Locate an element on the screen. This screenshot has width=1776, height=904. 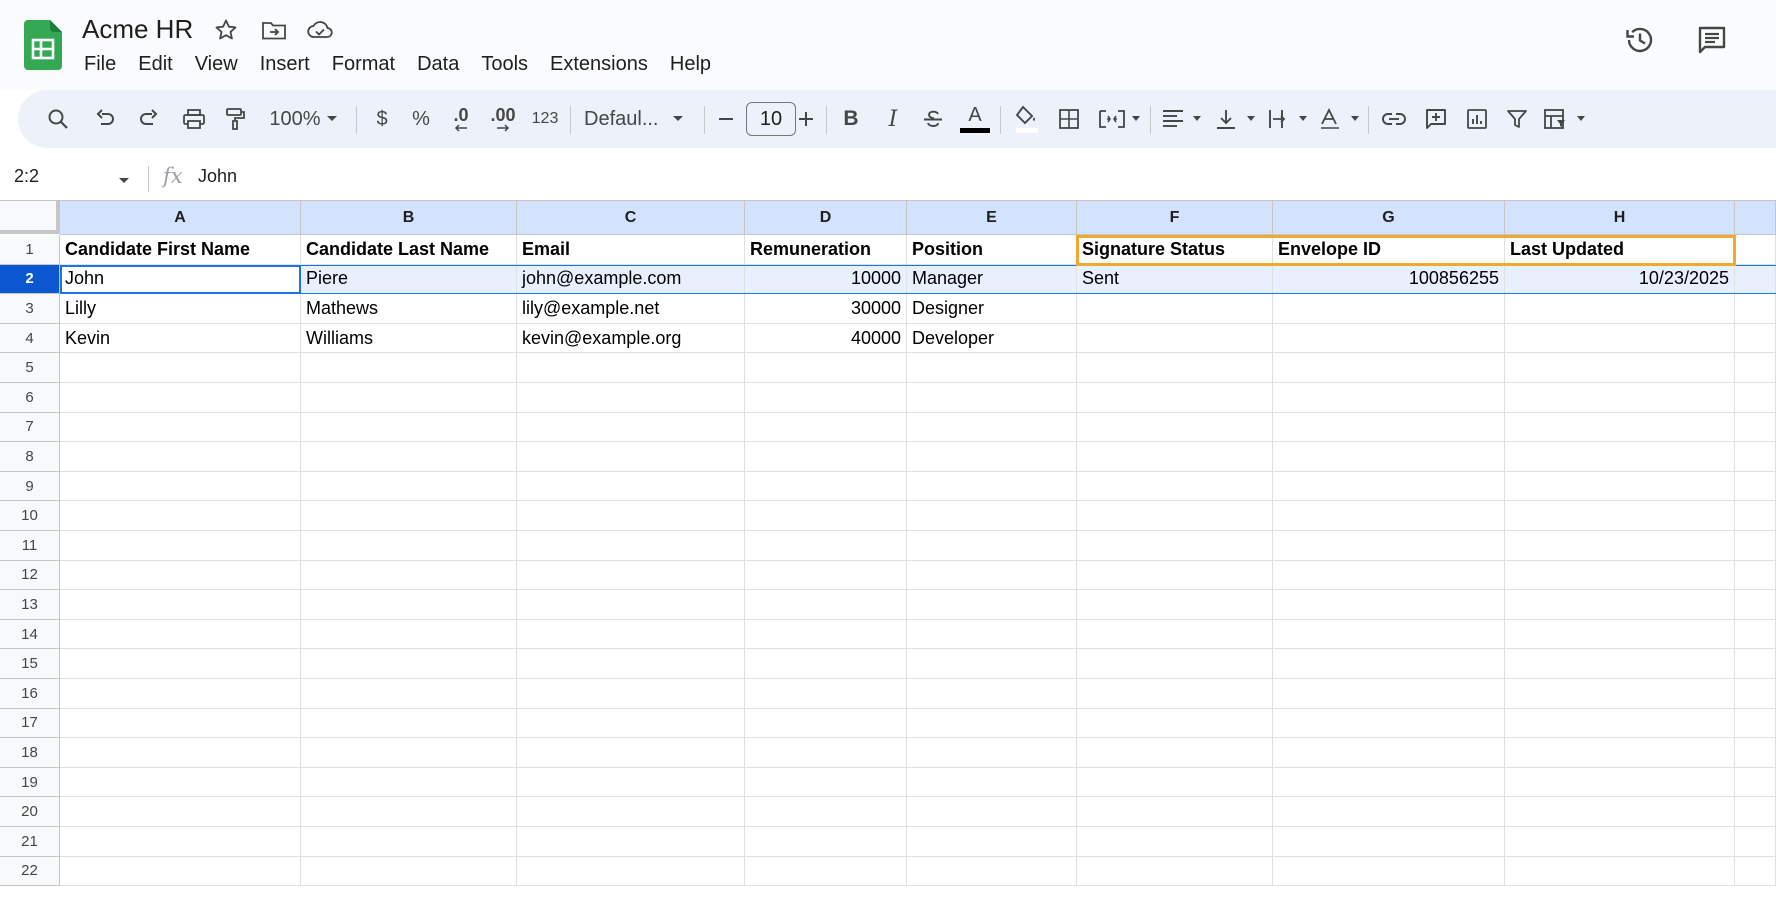
cell-d2: 10000 is located at coordinates (826, 279).